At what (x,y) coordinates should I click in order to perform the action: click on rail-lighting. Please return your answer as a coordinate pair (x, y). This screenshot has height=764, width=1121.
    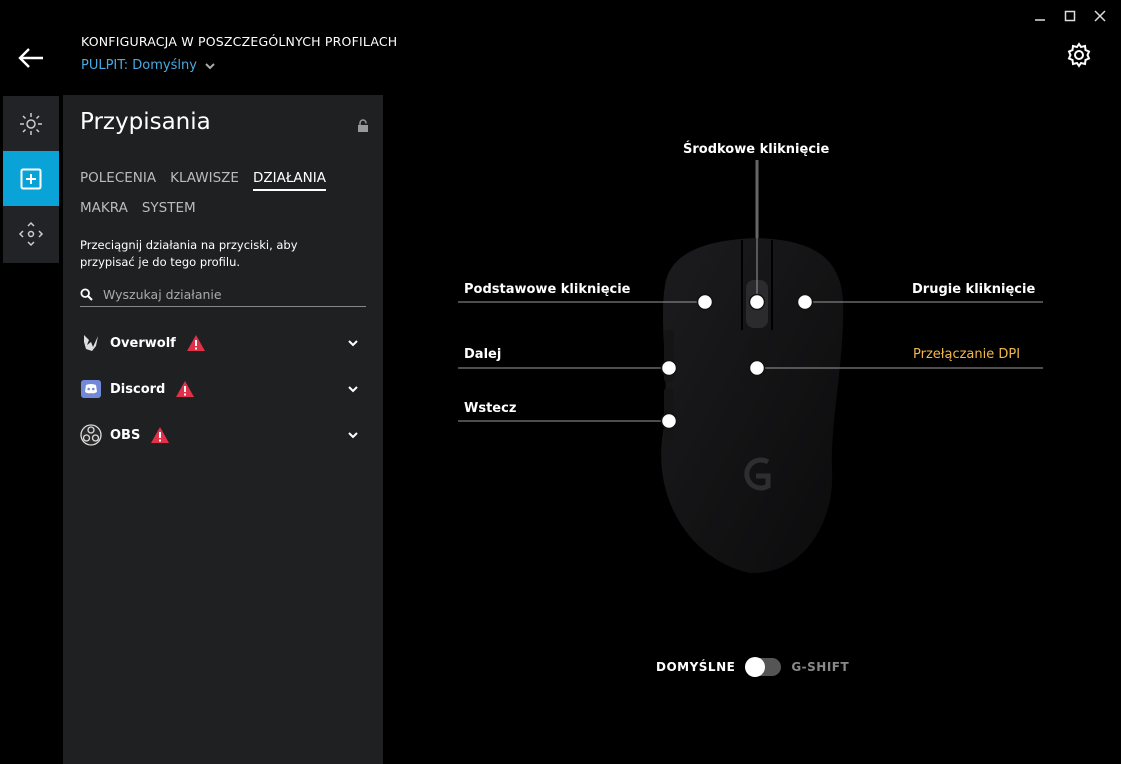
    Looking at the image, I should click on (31, 123).